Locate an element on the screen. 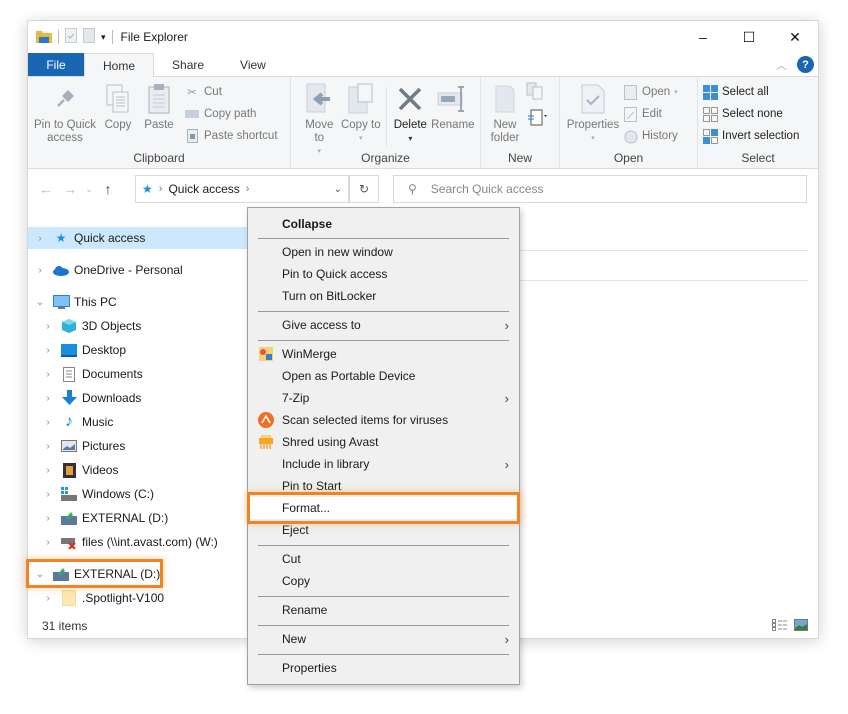 The width and height of the screenshot is (848, 714). recent-locations-icon: ⌄ is located at coordinates (89, 189).